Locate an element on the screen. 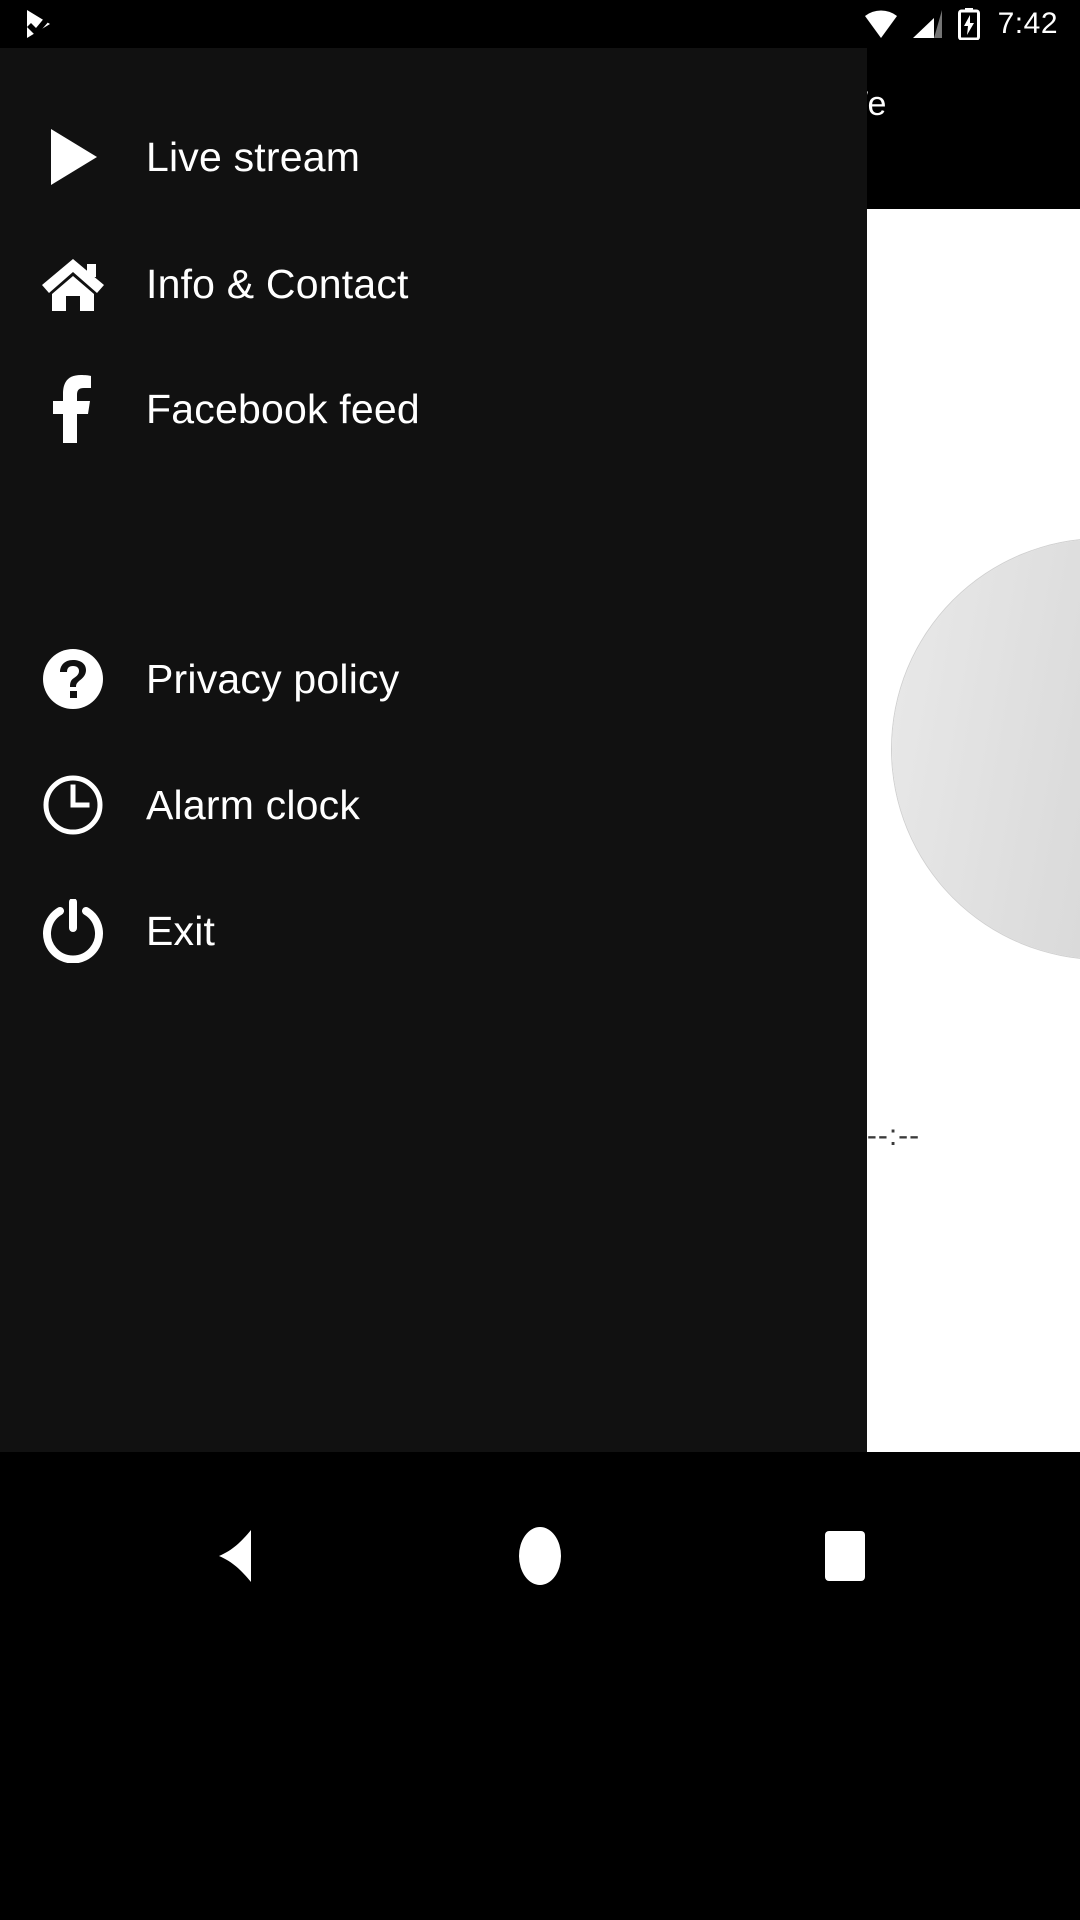 The width and height of the screenshot is (1080, 1920). power-icon is located at coordinates (73, 931).